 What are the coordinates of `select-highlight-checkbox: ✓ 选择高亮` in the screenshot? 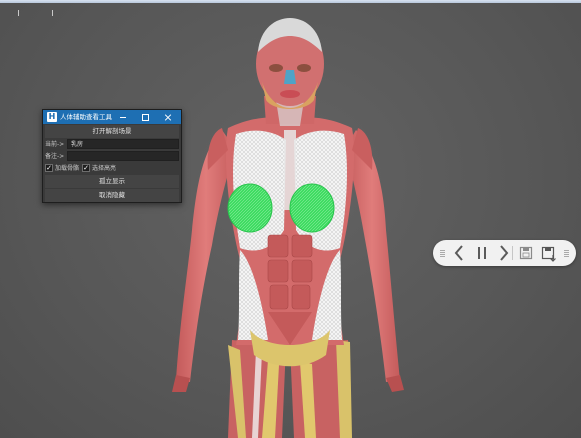 It's located at (99, 168).